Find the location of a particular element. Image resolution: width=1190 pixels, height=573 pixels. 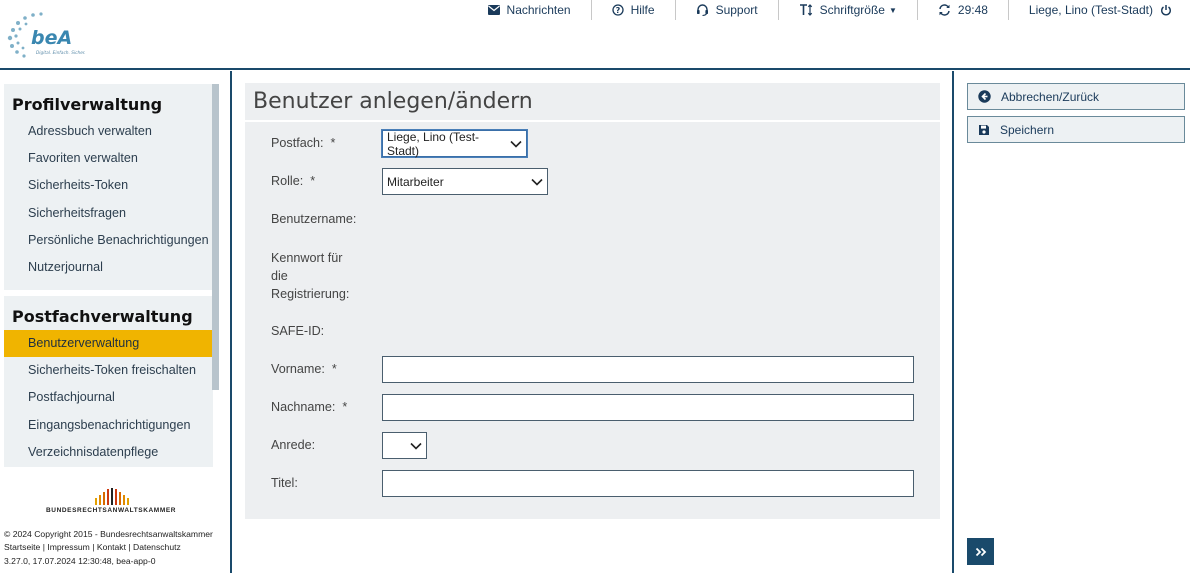

logo-wordmark: beA is located at coordinates (51, 38).